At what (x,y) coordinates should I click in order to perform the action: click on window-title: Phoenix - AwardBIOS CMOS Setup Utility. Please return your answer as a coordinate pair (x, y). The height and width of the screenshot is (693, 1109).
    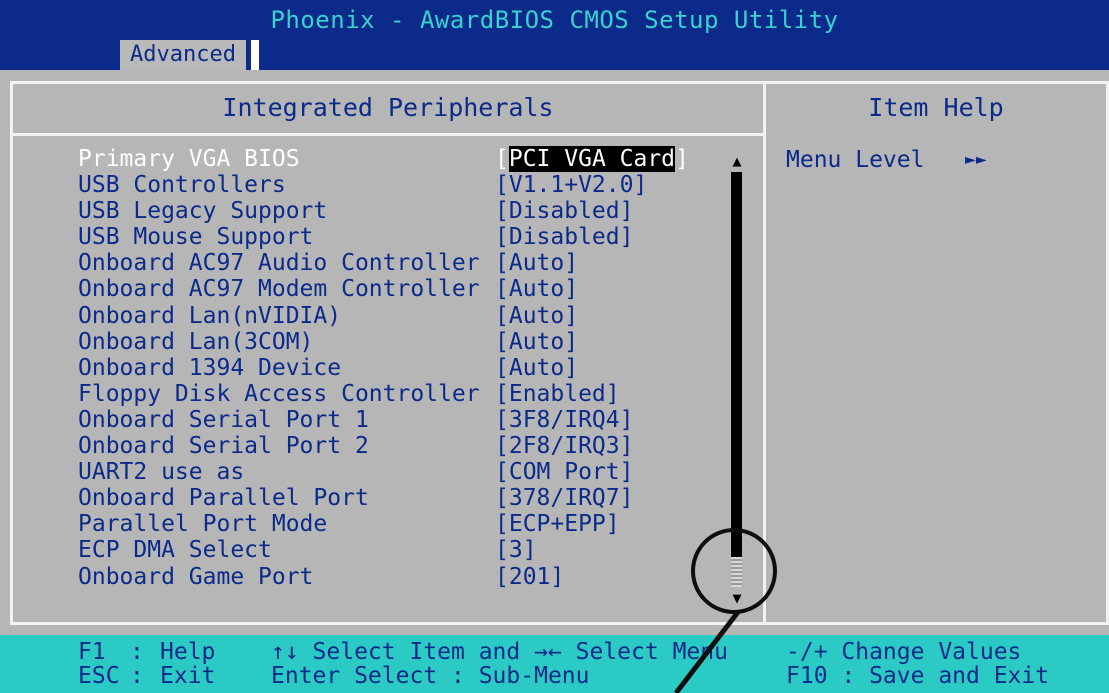
    Looking at the image, I should click on (554, 20).